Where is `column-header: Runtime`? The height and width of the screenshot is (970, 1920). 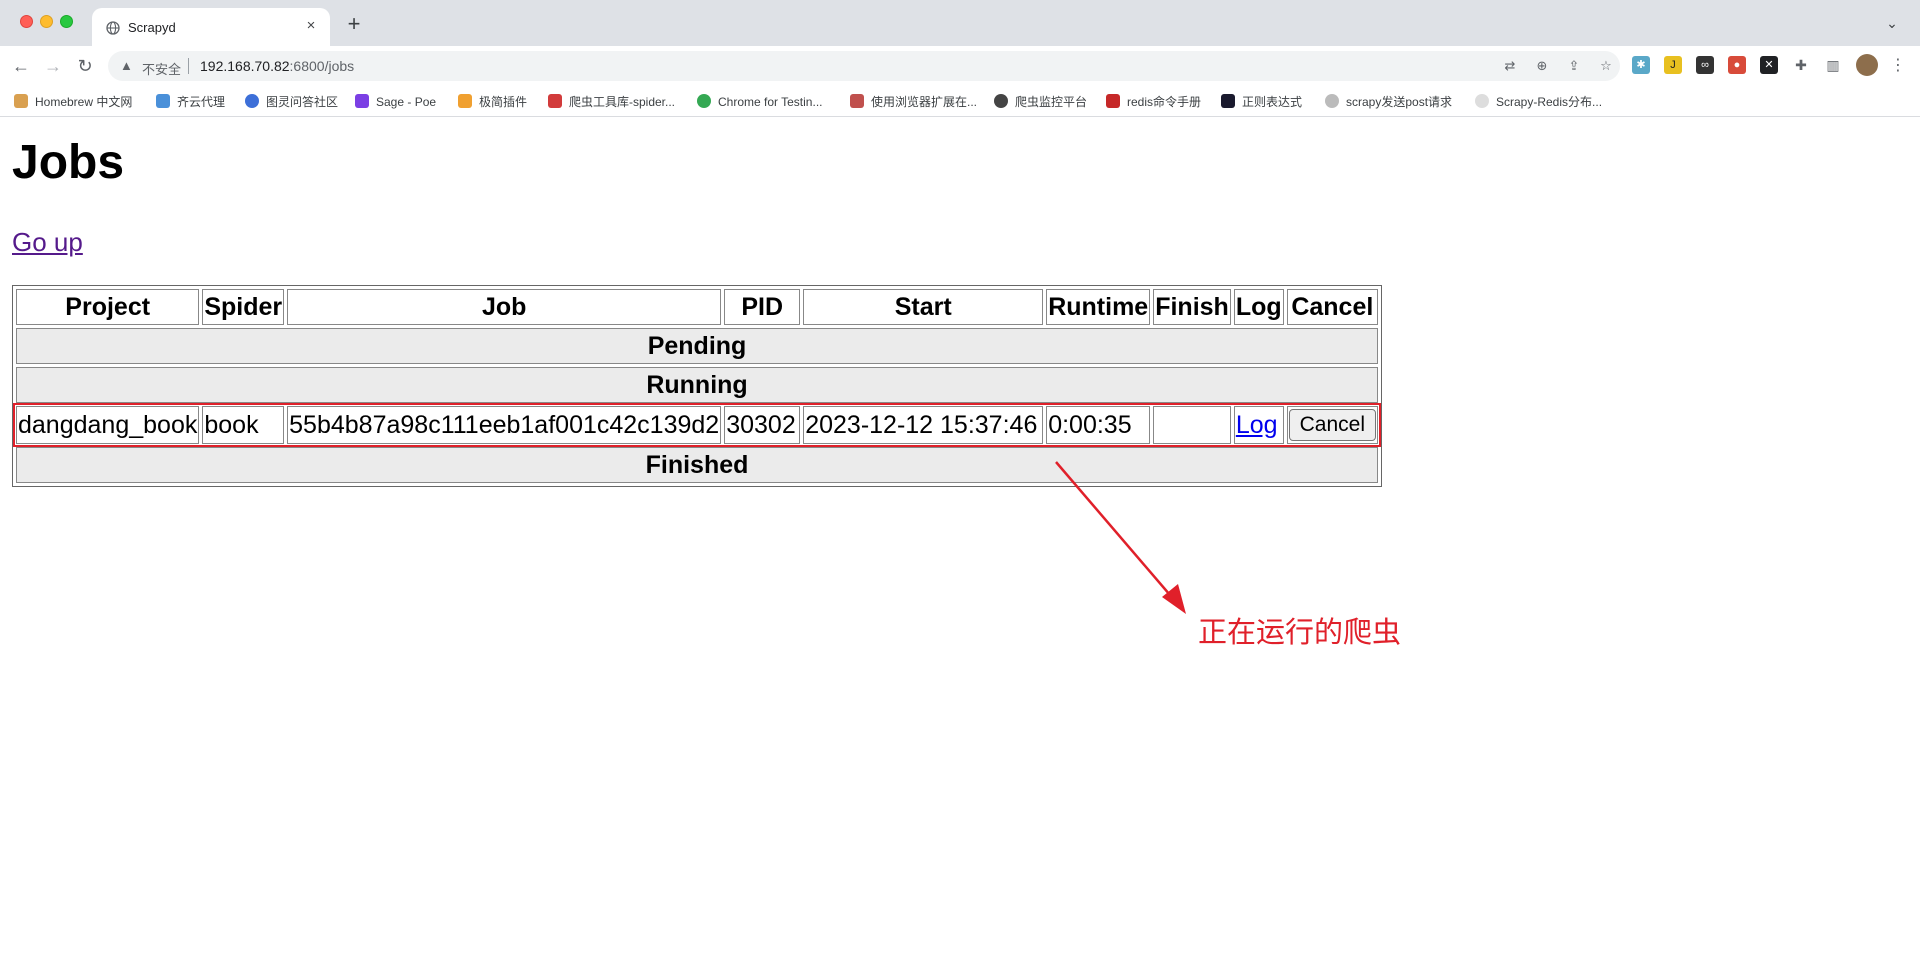
column-header: Runtime is located at coordinates (1098, 307).